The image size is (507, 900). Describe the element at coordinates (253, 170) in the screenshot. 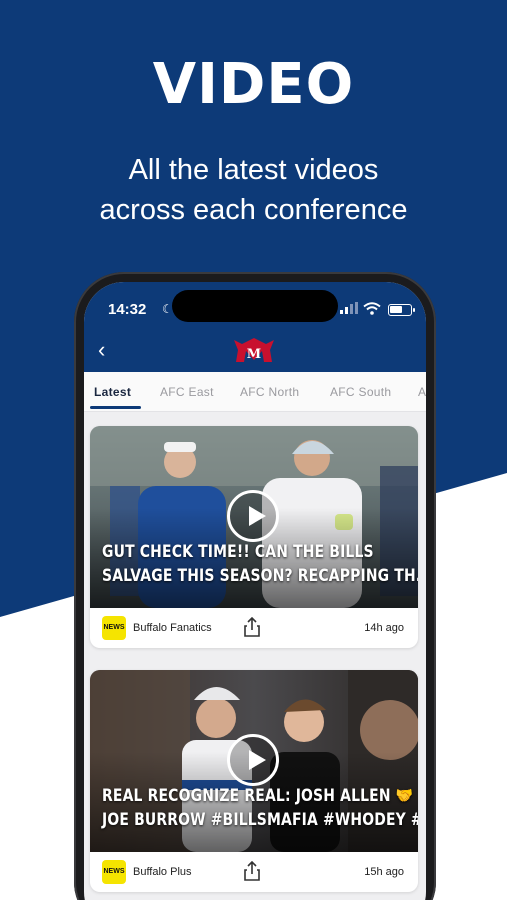

I see `promo-subtitle-line1: All the latest videos` at that location.